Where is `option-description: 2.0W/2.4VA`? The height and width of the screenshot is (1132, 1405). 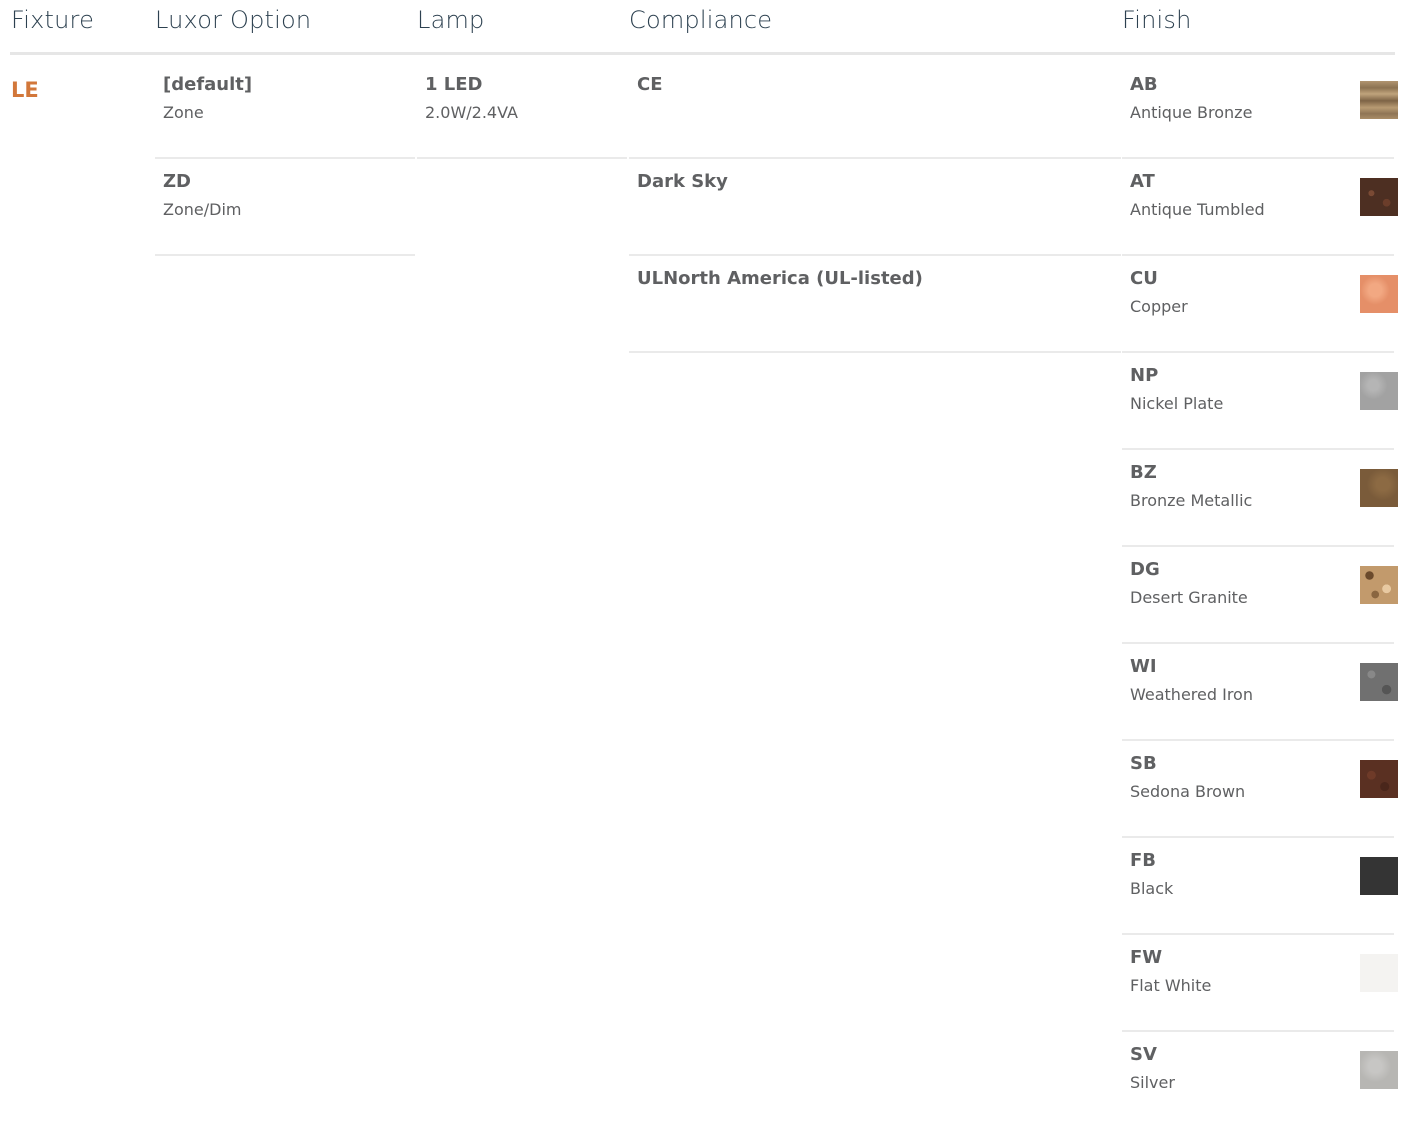 option-description: 2.0W/2.4VA is located at coordinates (471, 112).